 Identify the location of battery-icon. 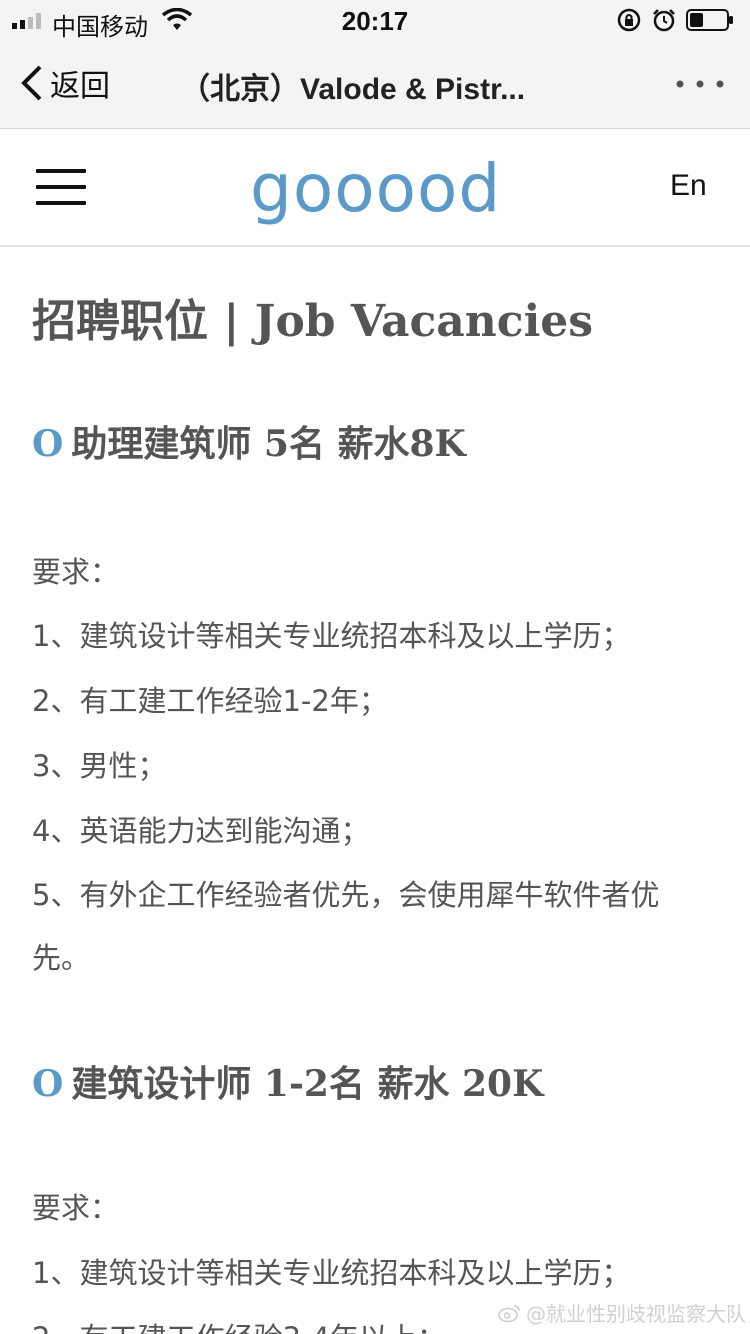
(709, 20).